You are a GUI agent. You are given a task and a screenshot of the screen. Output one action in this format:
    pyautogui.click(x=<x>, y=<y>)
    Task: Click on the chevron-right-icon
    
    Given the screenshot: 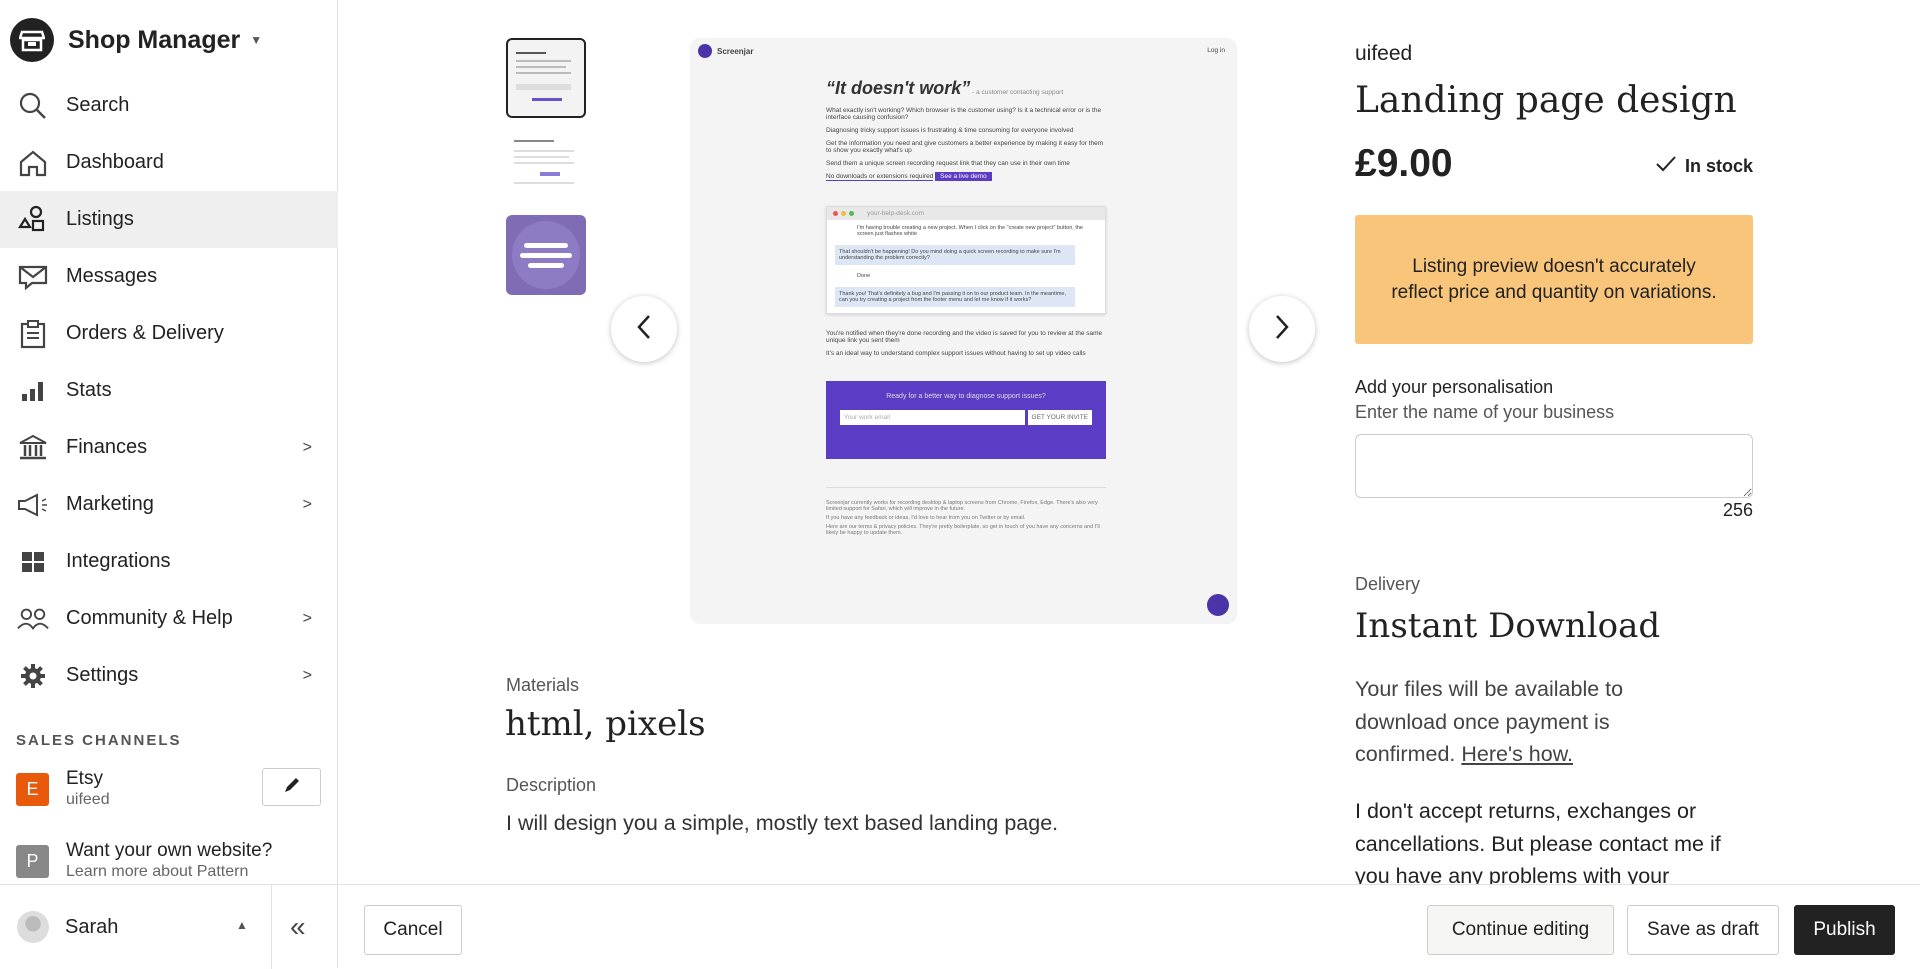 What is the action you would take?
    pyautogui.click(x=1282, y=329)
    